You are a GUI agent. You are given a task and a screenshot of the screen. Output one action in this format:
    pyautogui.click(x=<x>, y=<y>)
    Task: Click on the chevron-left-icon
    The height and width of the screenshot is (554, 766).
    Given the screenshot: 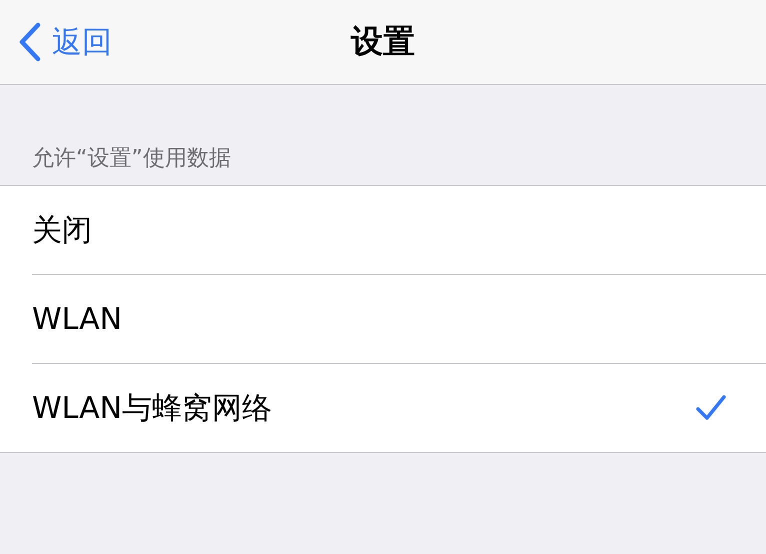 What is the action you would take?
    pyautogui.click(x=30, y=42)
    